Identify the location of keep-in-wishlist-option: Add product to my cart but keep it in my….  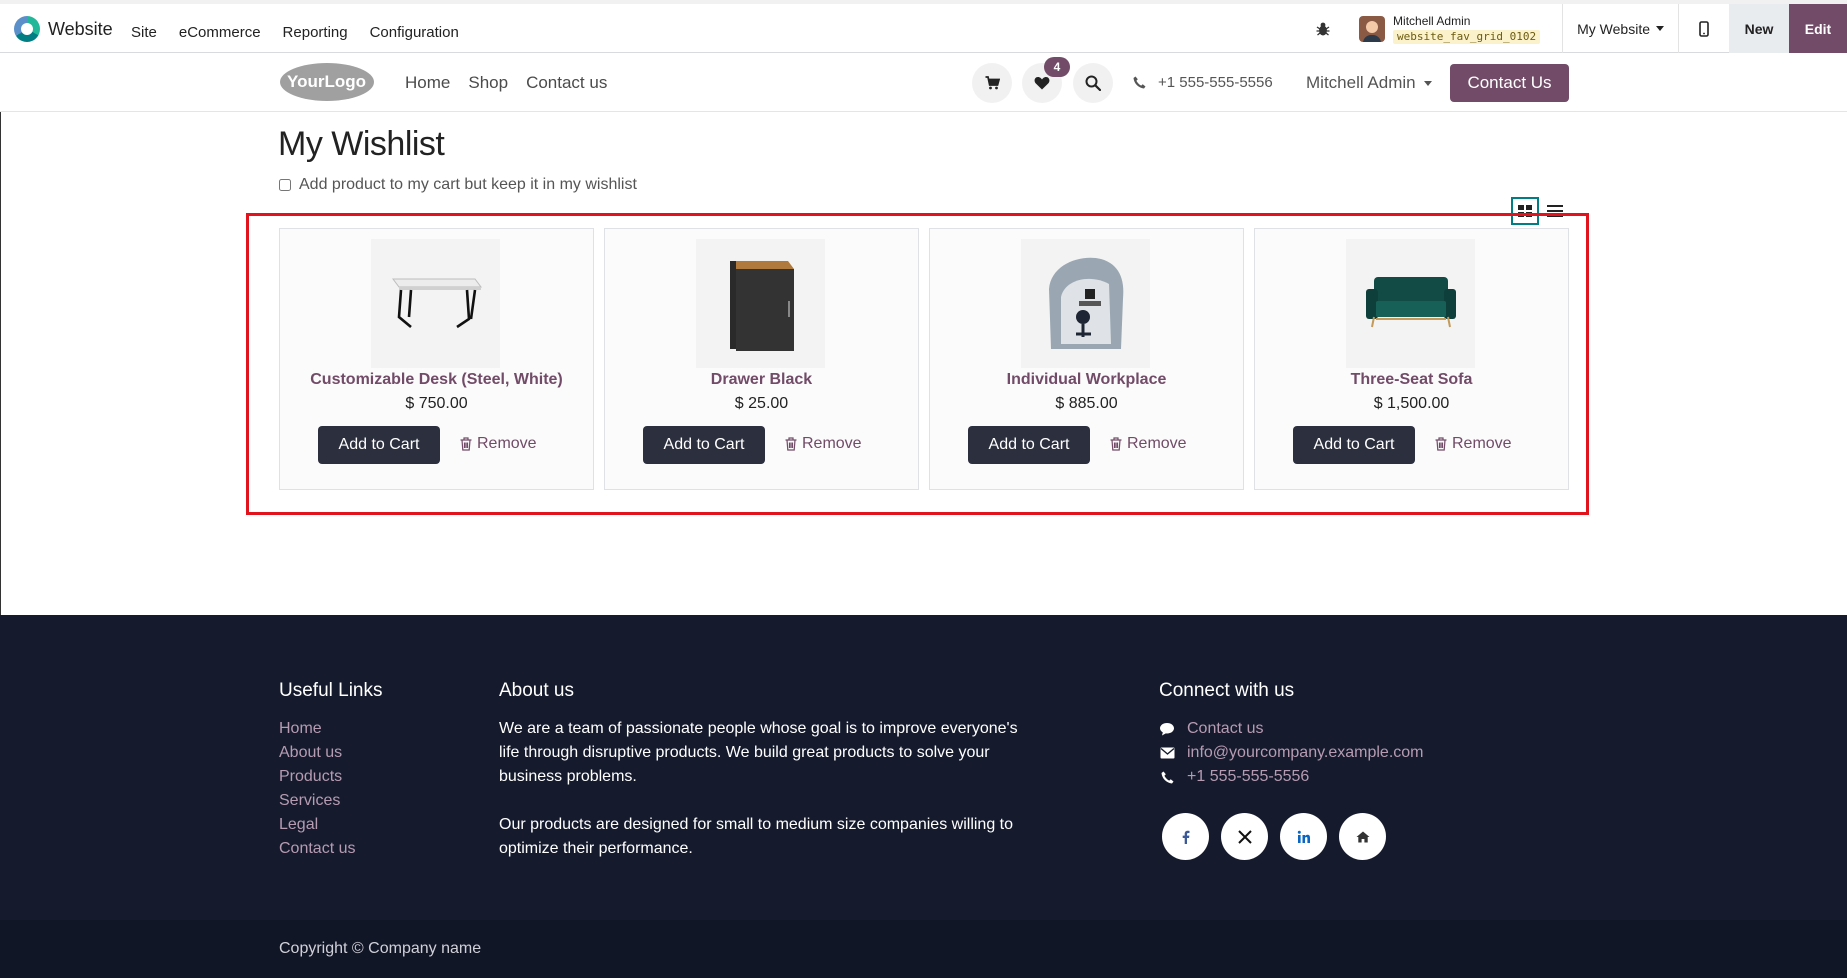
(458, 185).